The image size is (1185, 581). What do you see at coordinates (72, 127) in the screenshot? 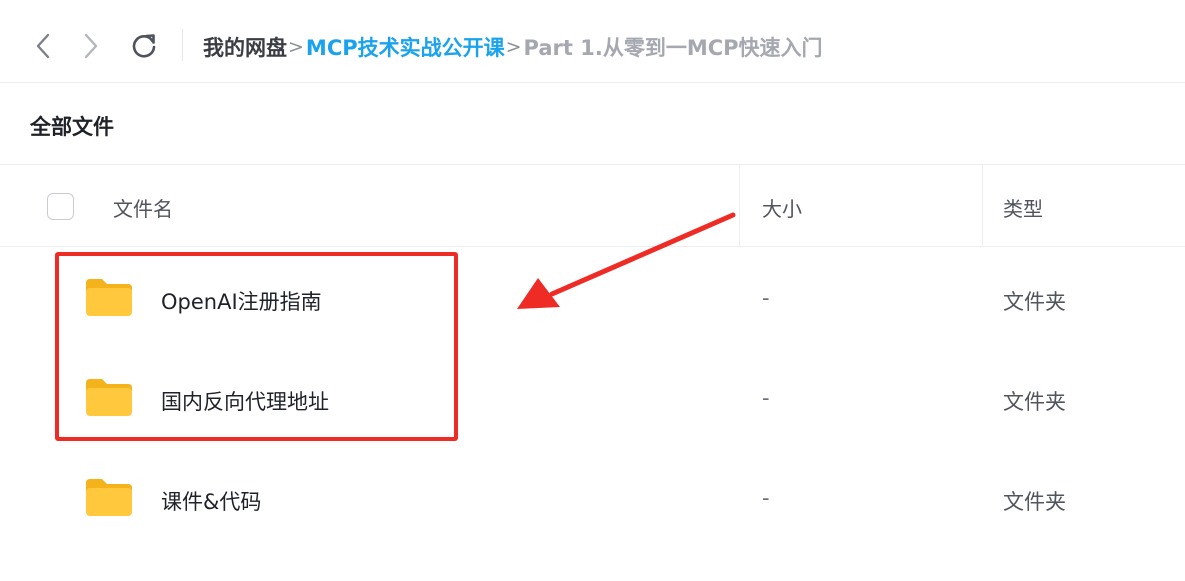
I see `page-title: 全部文件` at bounding box center [72, 127].